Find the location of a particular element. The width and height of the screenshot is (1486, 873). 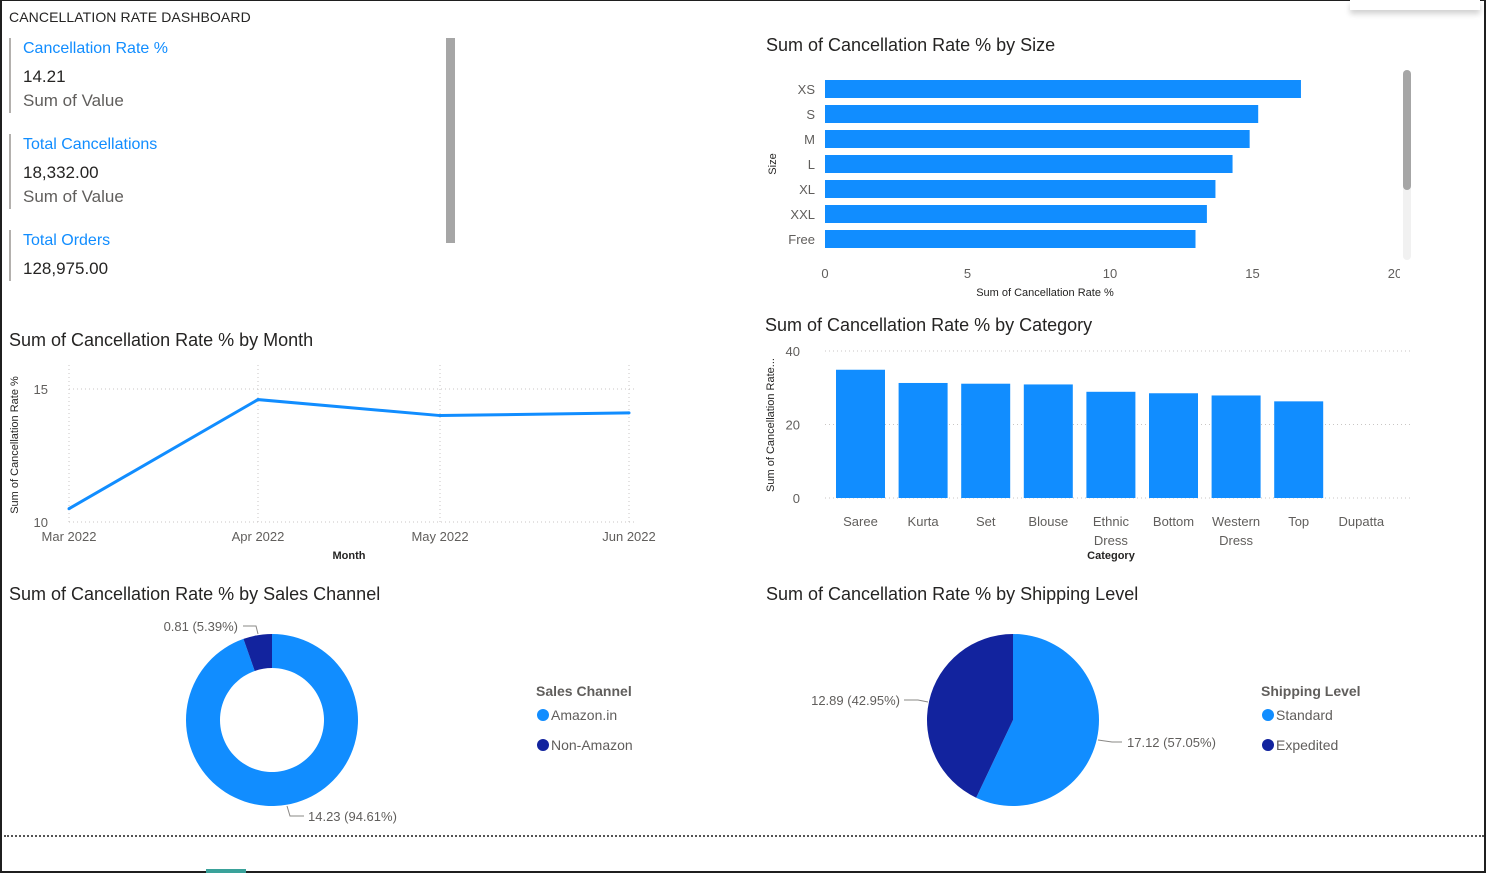

slice-data-label: 17.12 (57.05%) is located at coordinates (1171, 742).